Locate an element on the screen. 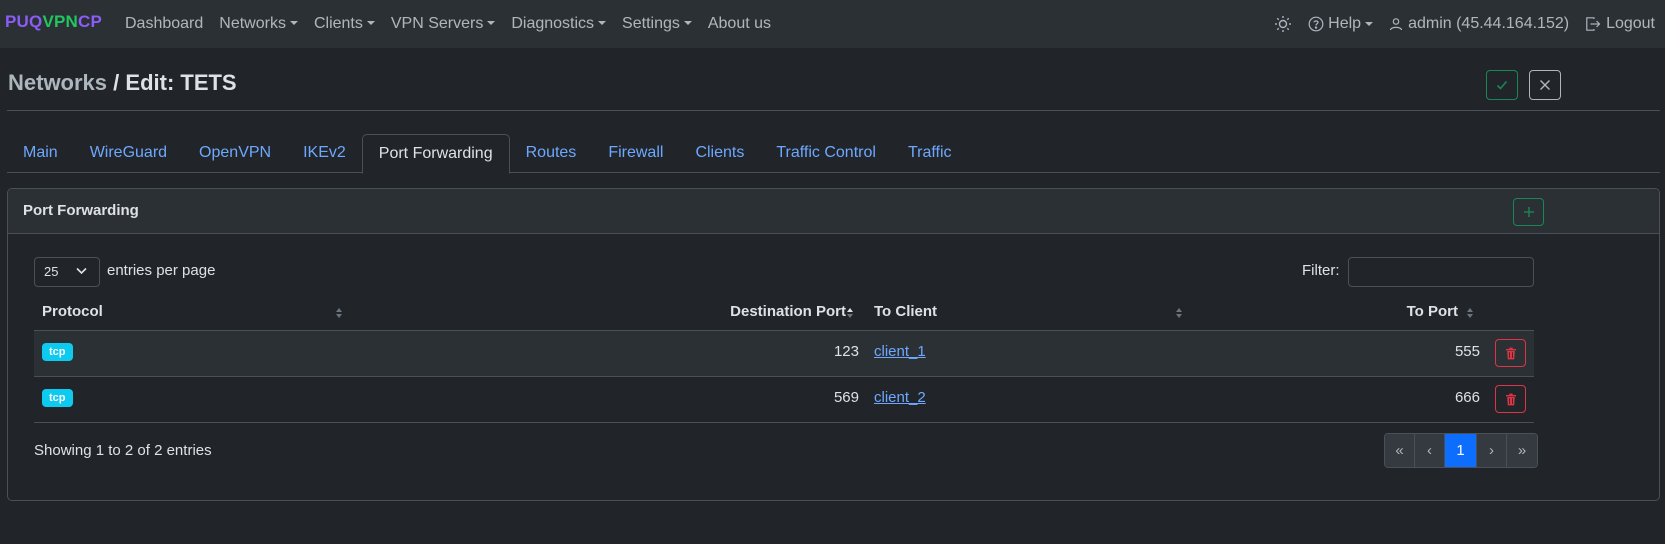  tab-clients: Clients is located at coordinates (719, 153).